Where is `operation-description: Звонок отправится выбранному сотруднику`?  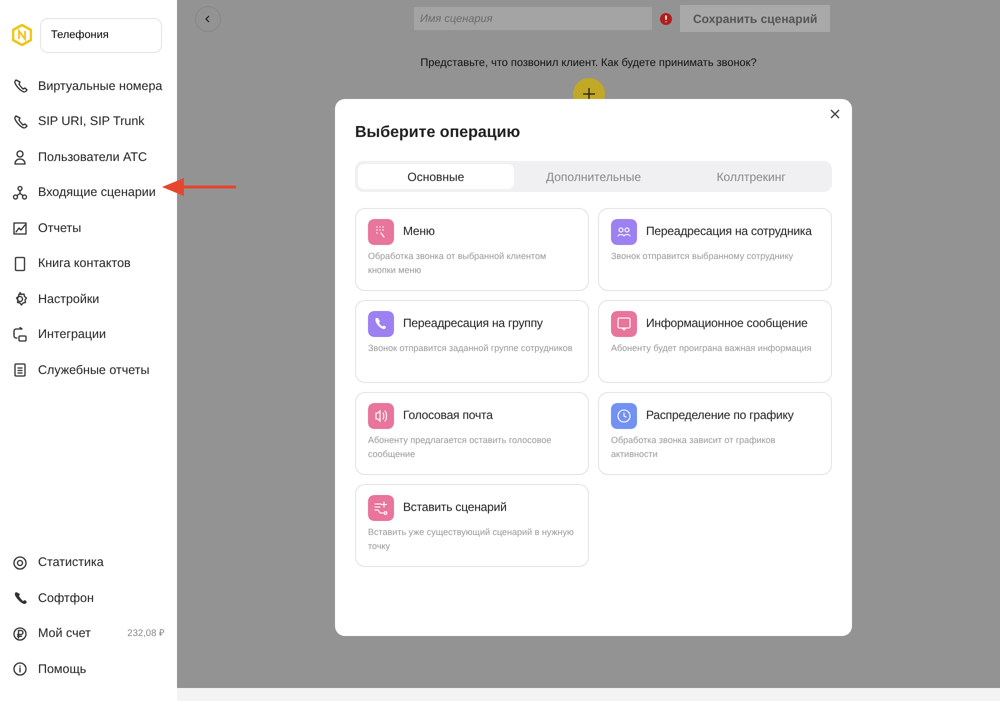 operation-description: Звонок отправится выбранному сотруднику is located at coordinates (702, 256).